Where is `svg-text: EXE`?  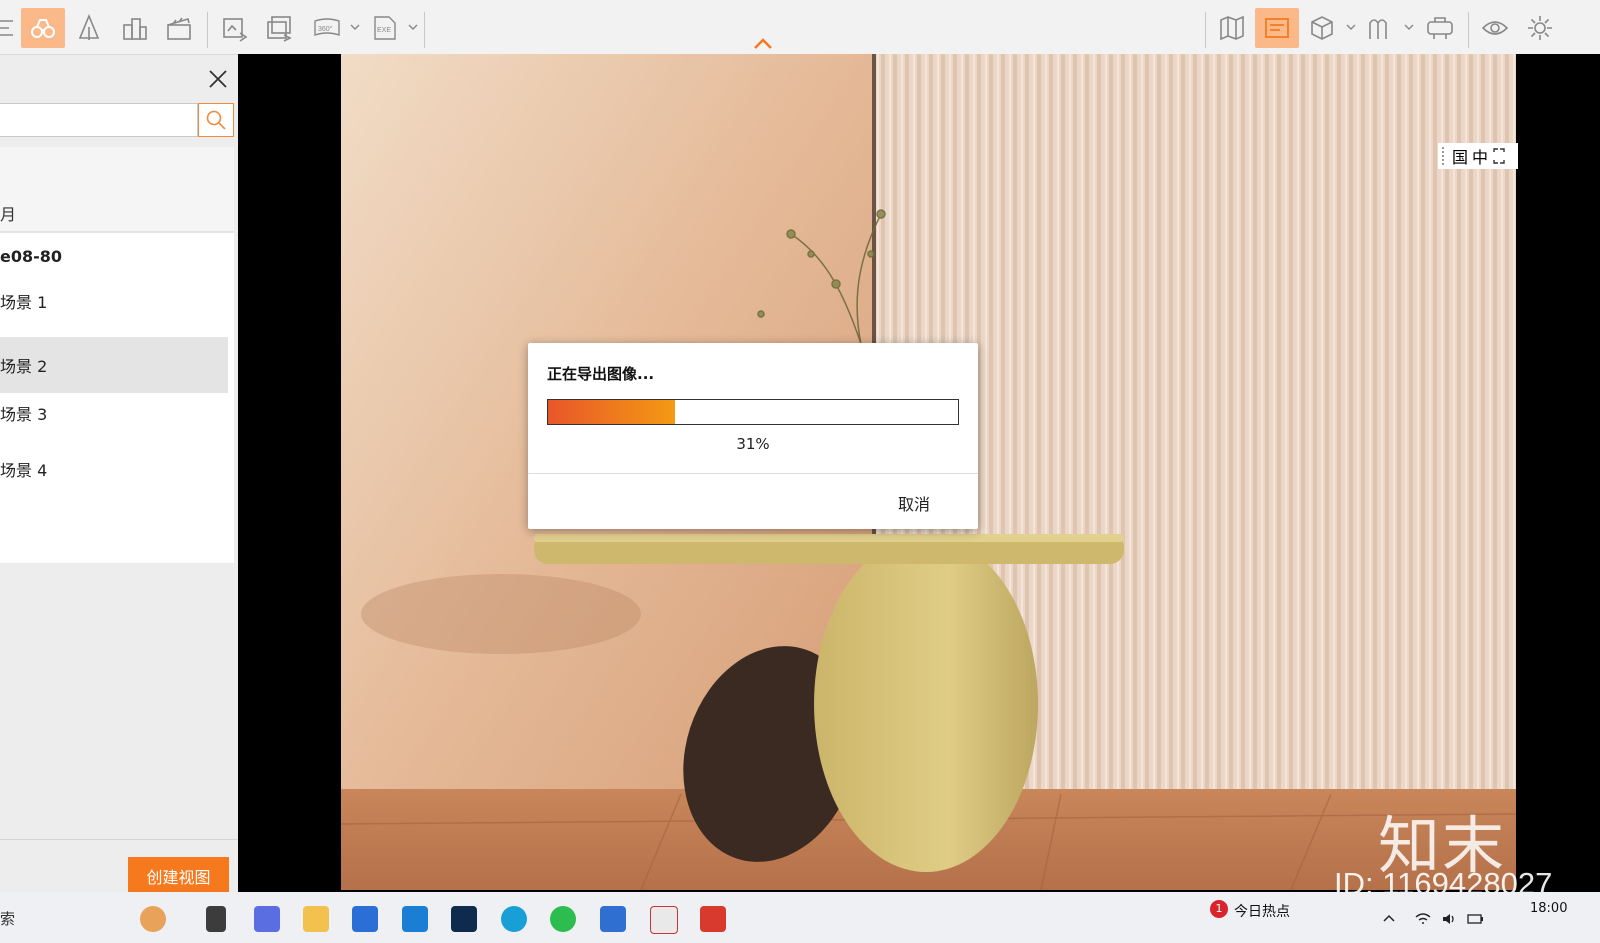
svg-text: EXE is located at coordinates (384, 30).